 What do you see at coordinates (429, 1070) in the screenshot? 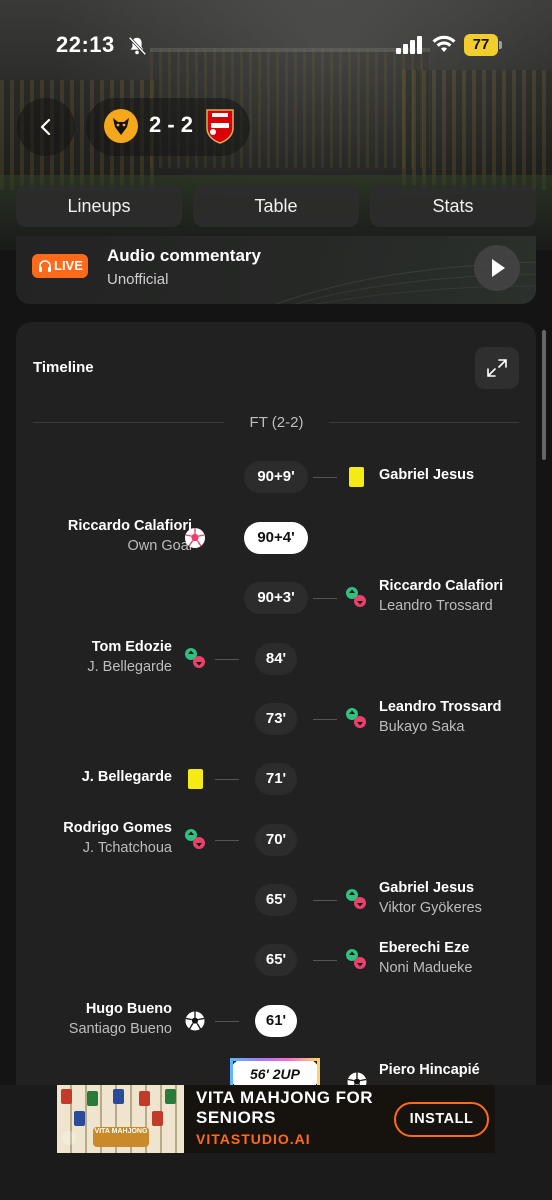
I see `goal-scorer: Piero Hincapié` at bounding box center [429, 1070].